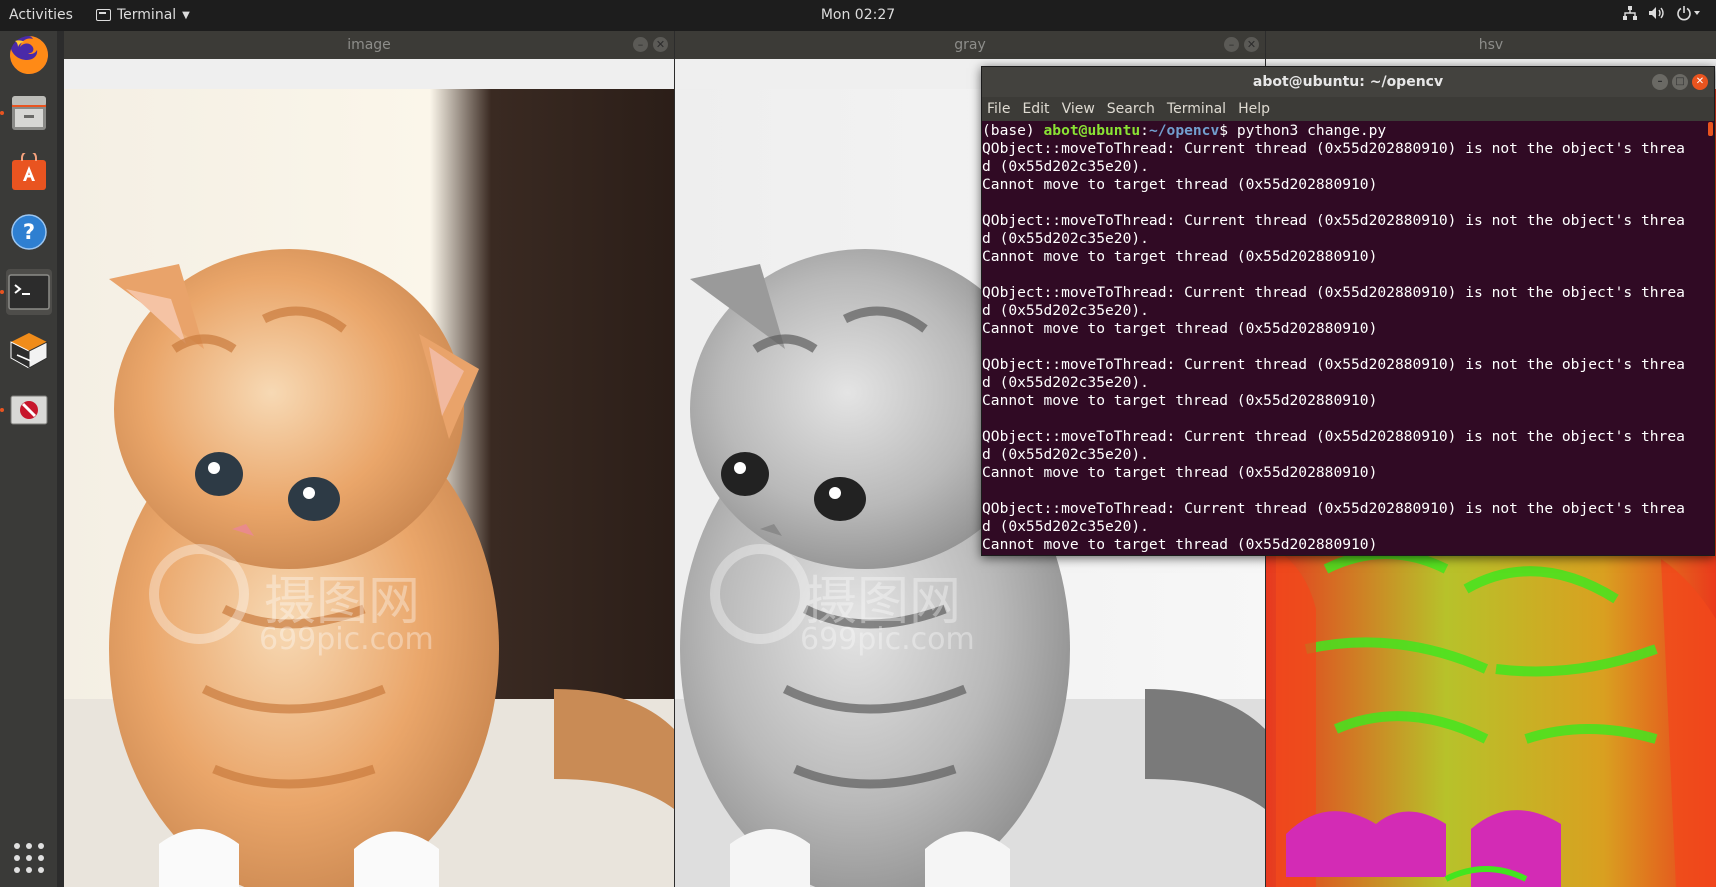 The height and width of the screenshot is (887, 1716). I want to click on app-menu: Terminal ▼, so click(143, 15).